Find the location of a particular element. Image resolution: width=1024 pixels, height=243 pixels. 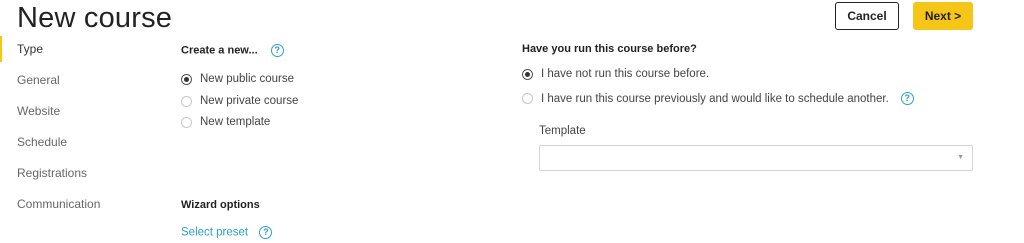

template-select: ▼ is located at coordinates (756, 158).